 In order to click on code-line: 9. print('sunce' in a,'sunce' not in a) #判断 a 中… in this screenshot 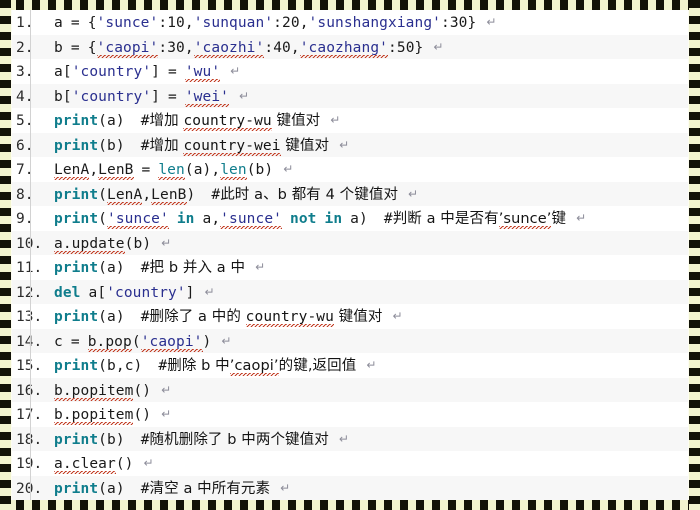, I will do `click(350, 218)`.